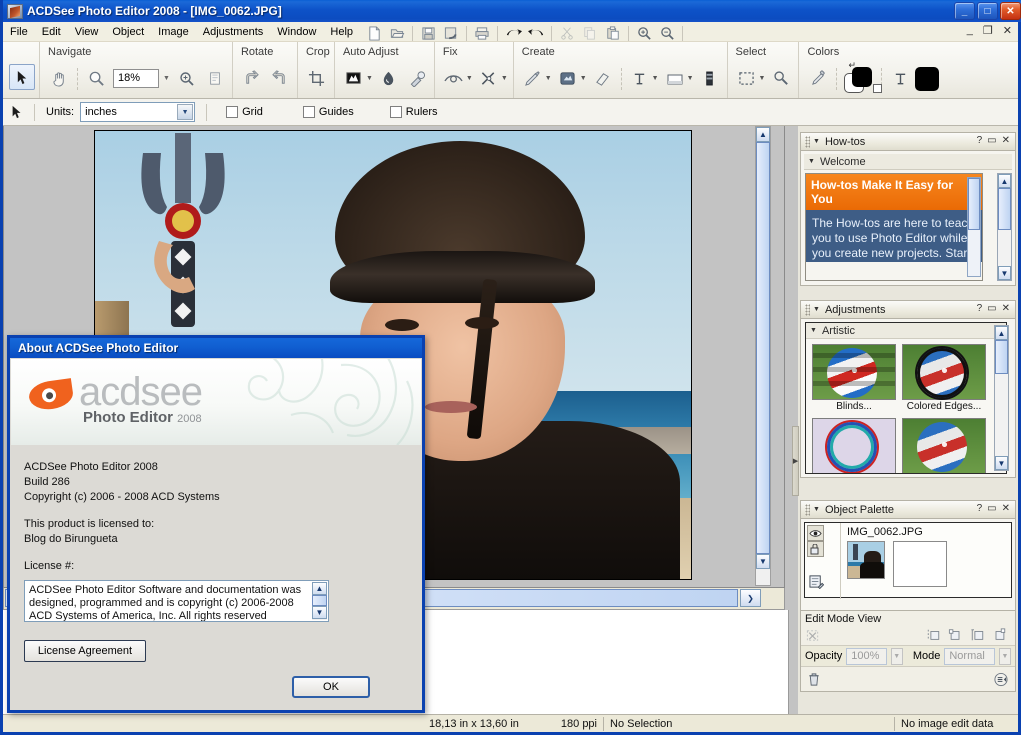  I want to click on color-swatches: ↵, so click(862, 76).